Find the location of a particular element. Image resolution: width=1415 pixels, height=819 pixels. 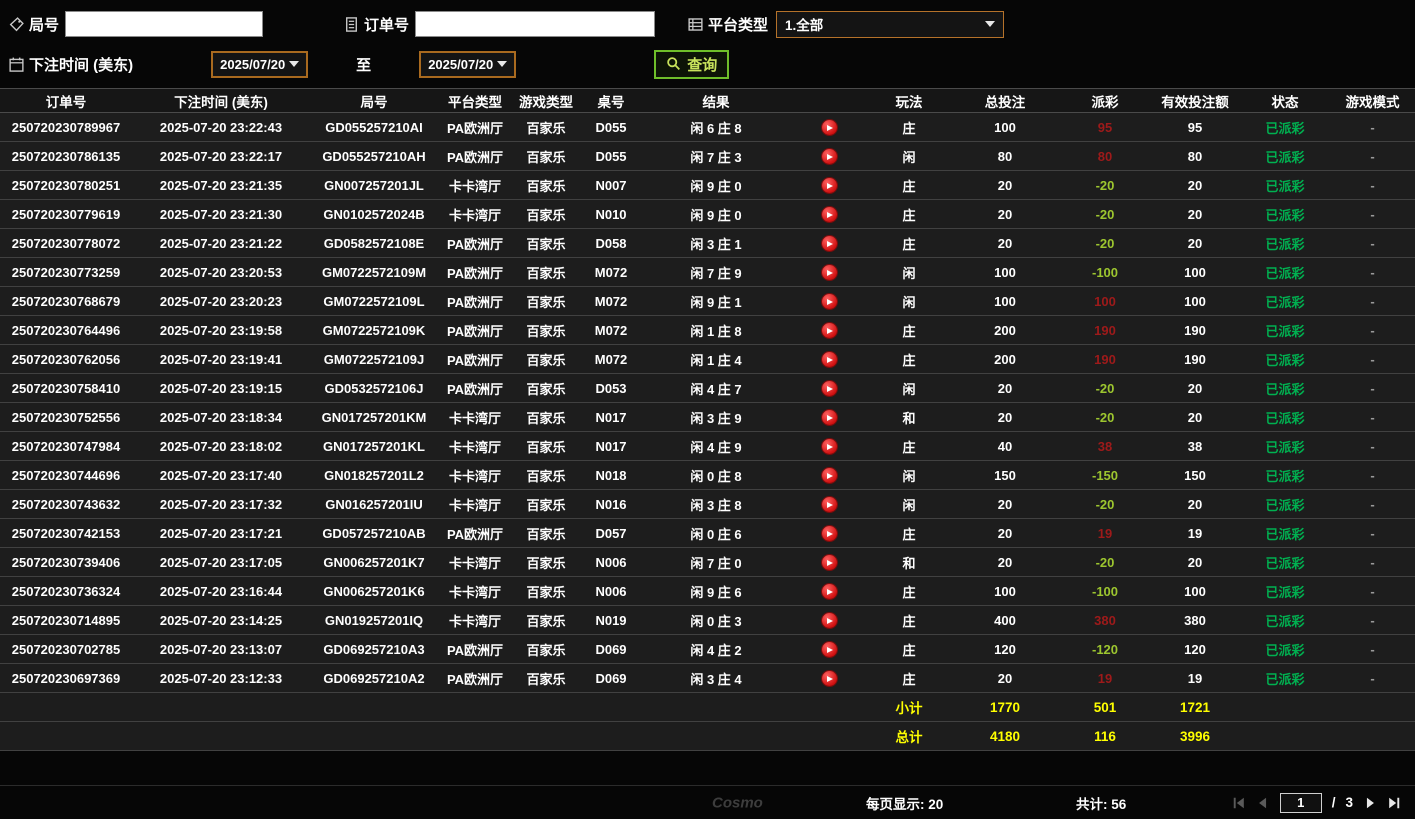

cell-total-bet: 40 is located at coordinates (1005, 446).